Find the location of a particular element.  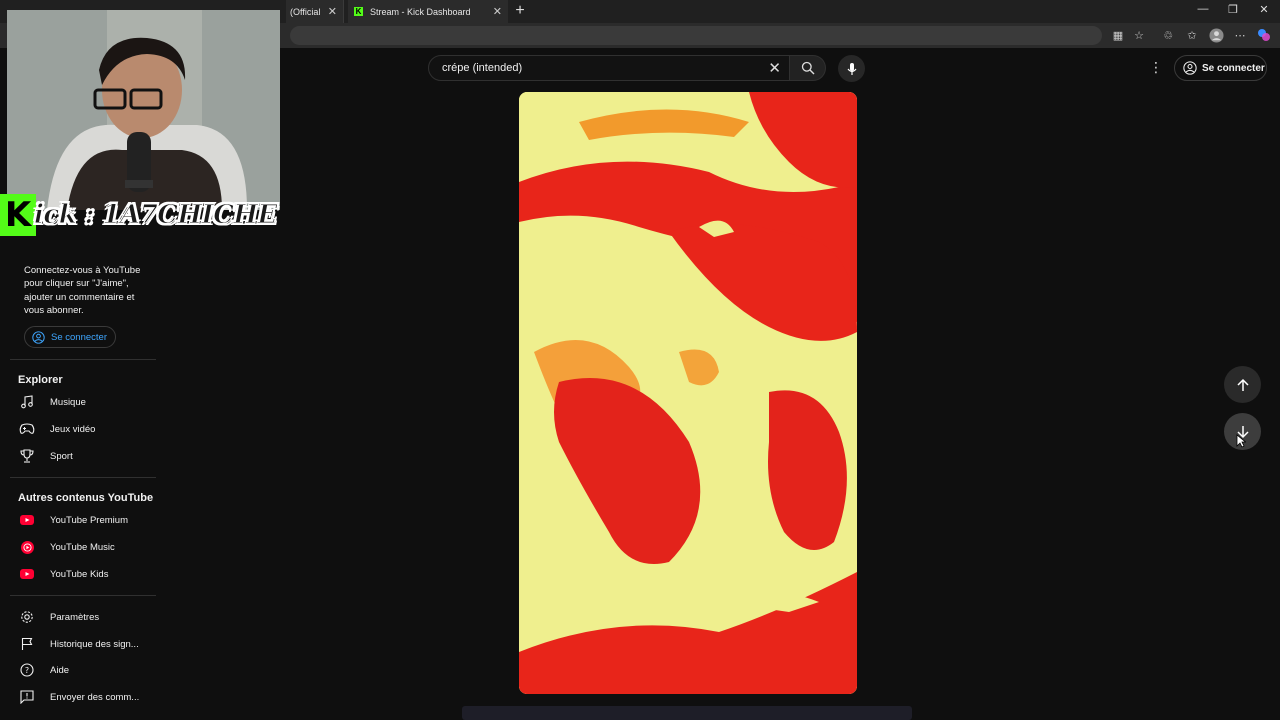

flag-icon is located at coordinates (27, 644).